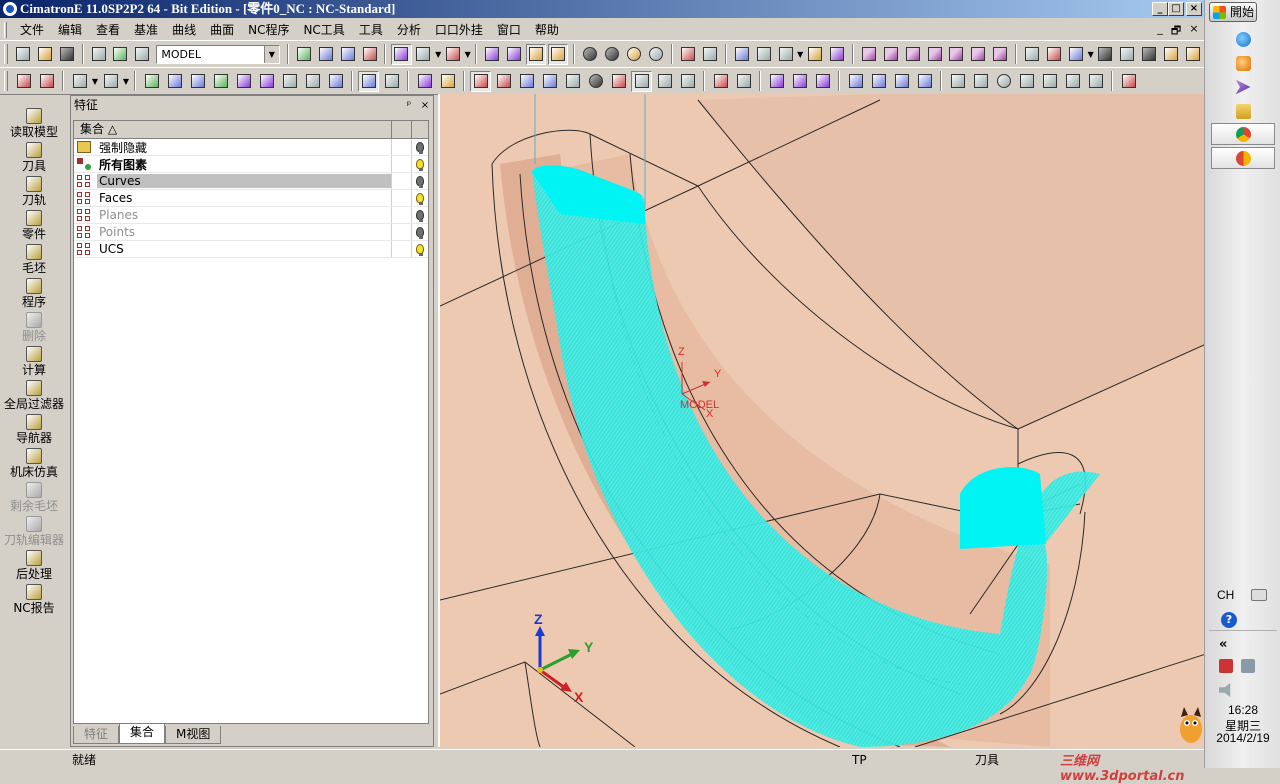 Image resolution: width=1280 pixels, height=784 pixels. Describe the element at coordinates (289, 81) in the screenshot. I see `filter-7-button` at that location.